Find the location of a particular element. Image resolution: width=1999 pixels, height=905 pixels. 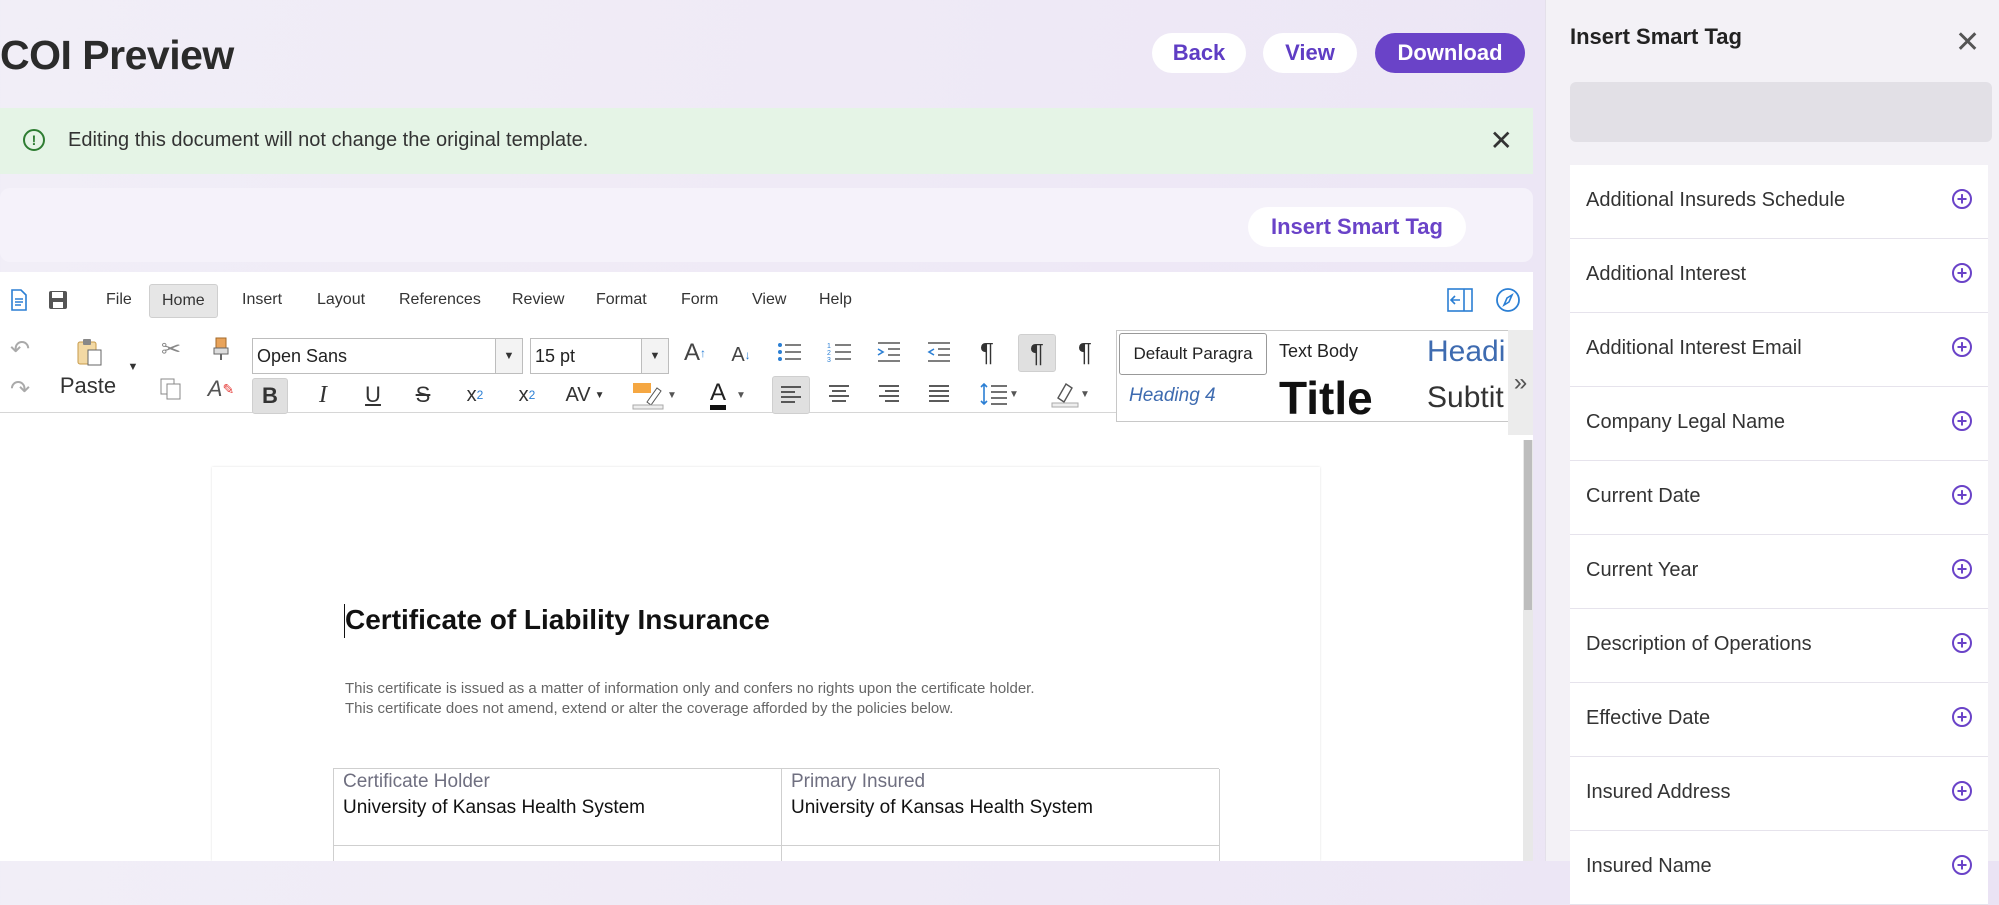

font-color-icon: A ▼ is located at coordinates (728, 395).